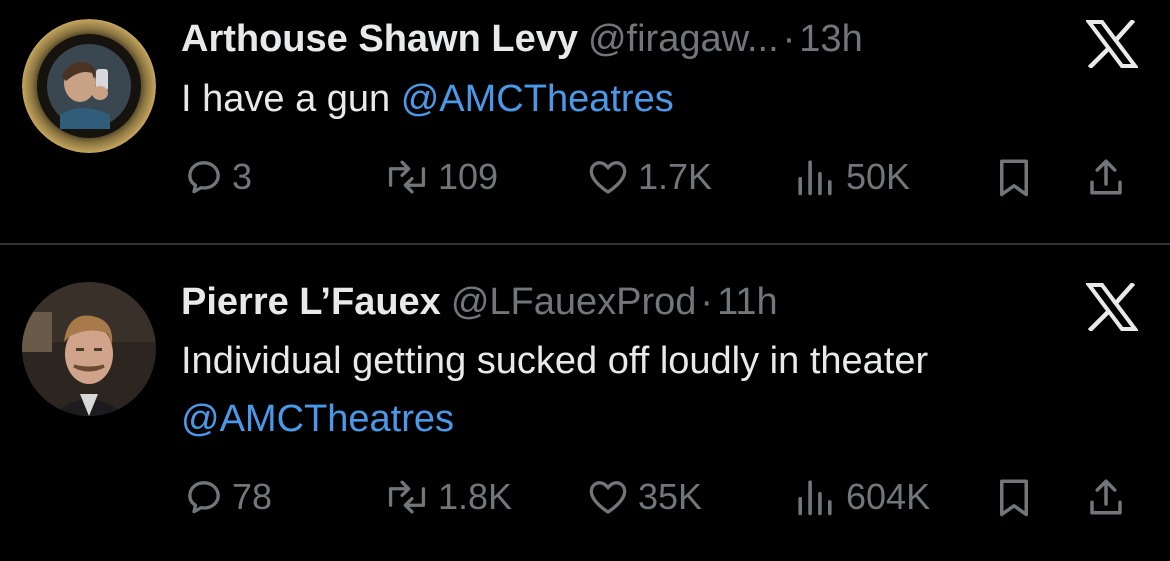  I want to click on timestamp: 11h, so click(747, 302).